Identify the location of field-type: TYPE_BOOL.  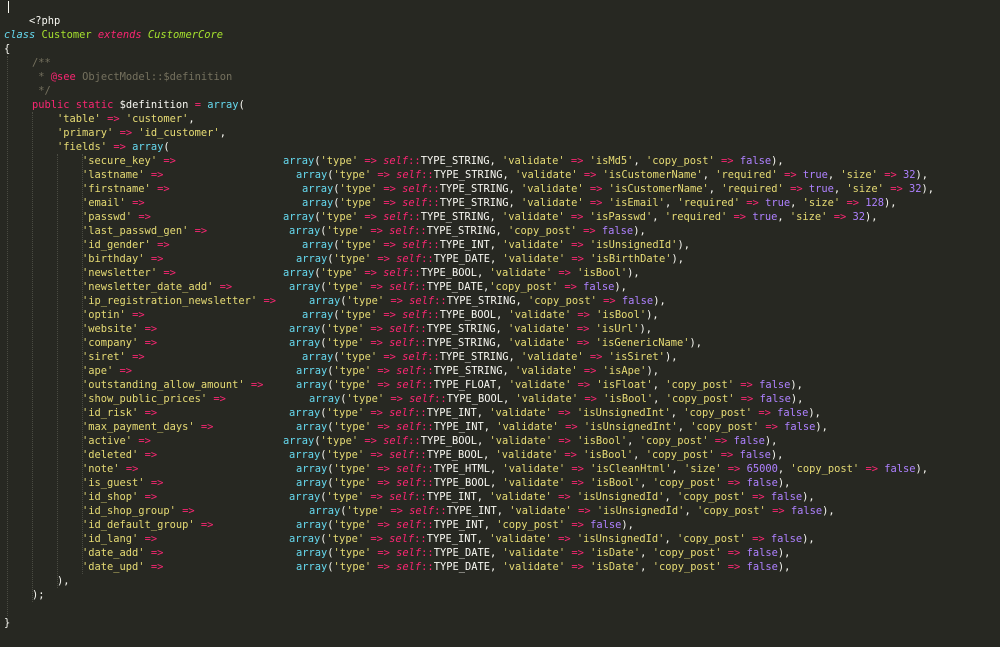
(461, 483).